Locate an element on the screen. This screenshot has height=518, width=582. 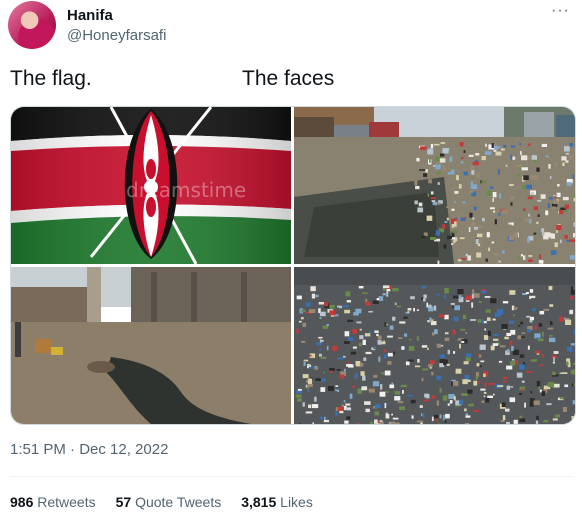
quote-tweets-stat: 57 Quote Tweets is located at coordinates (169, 502).